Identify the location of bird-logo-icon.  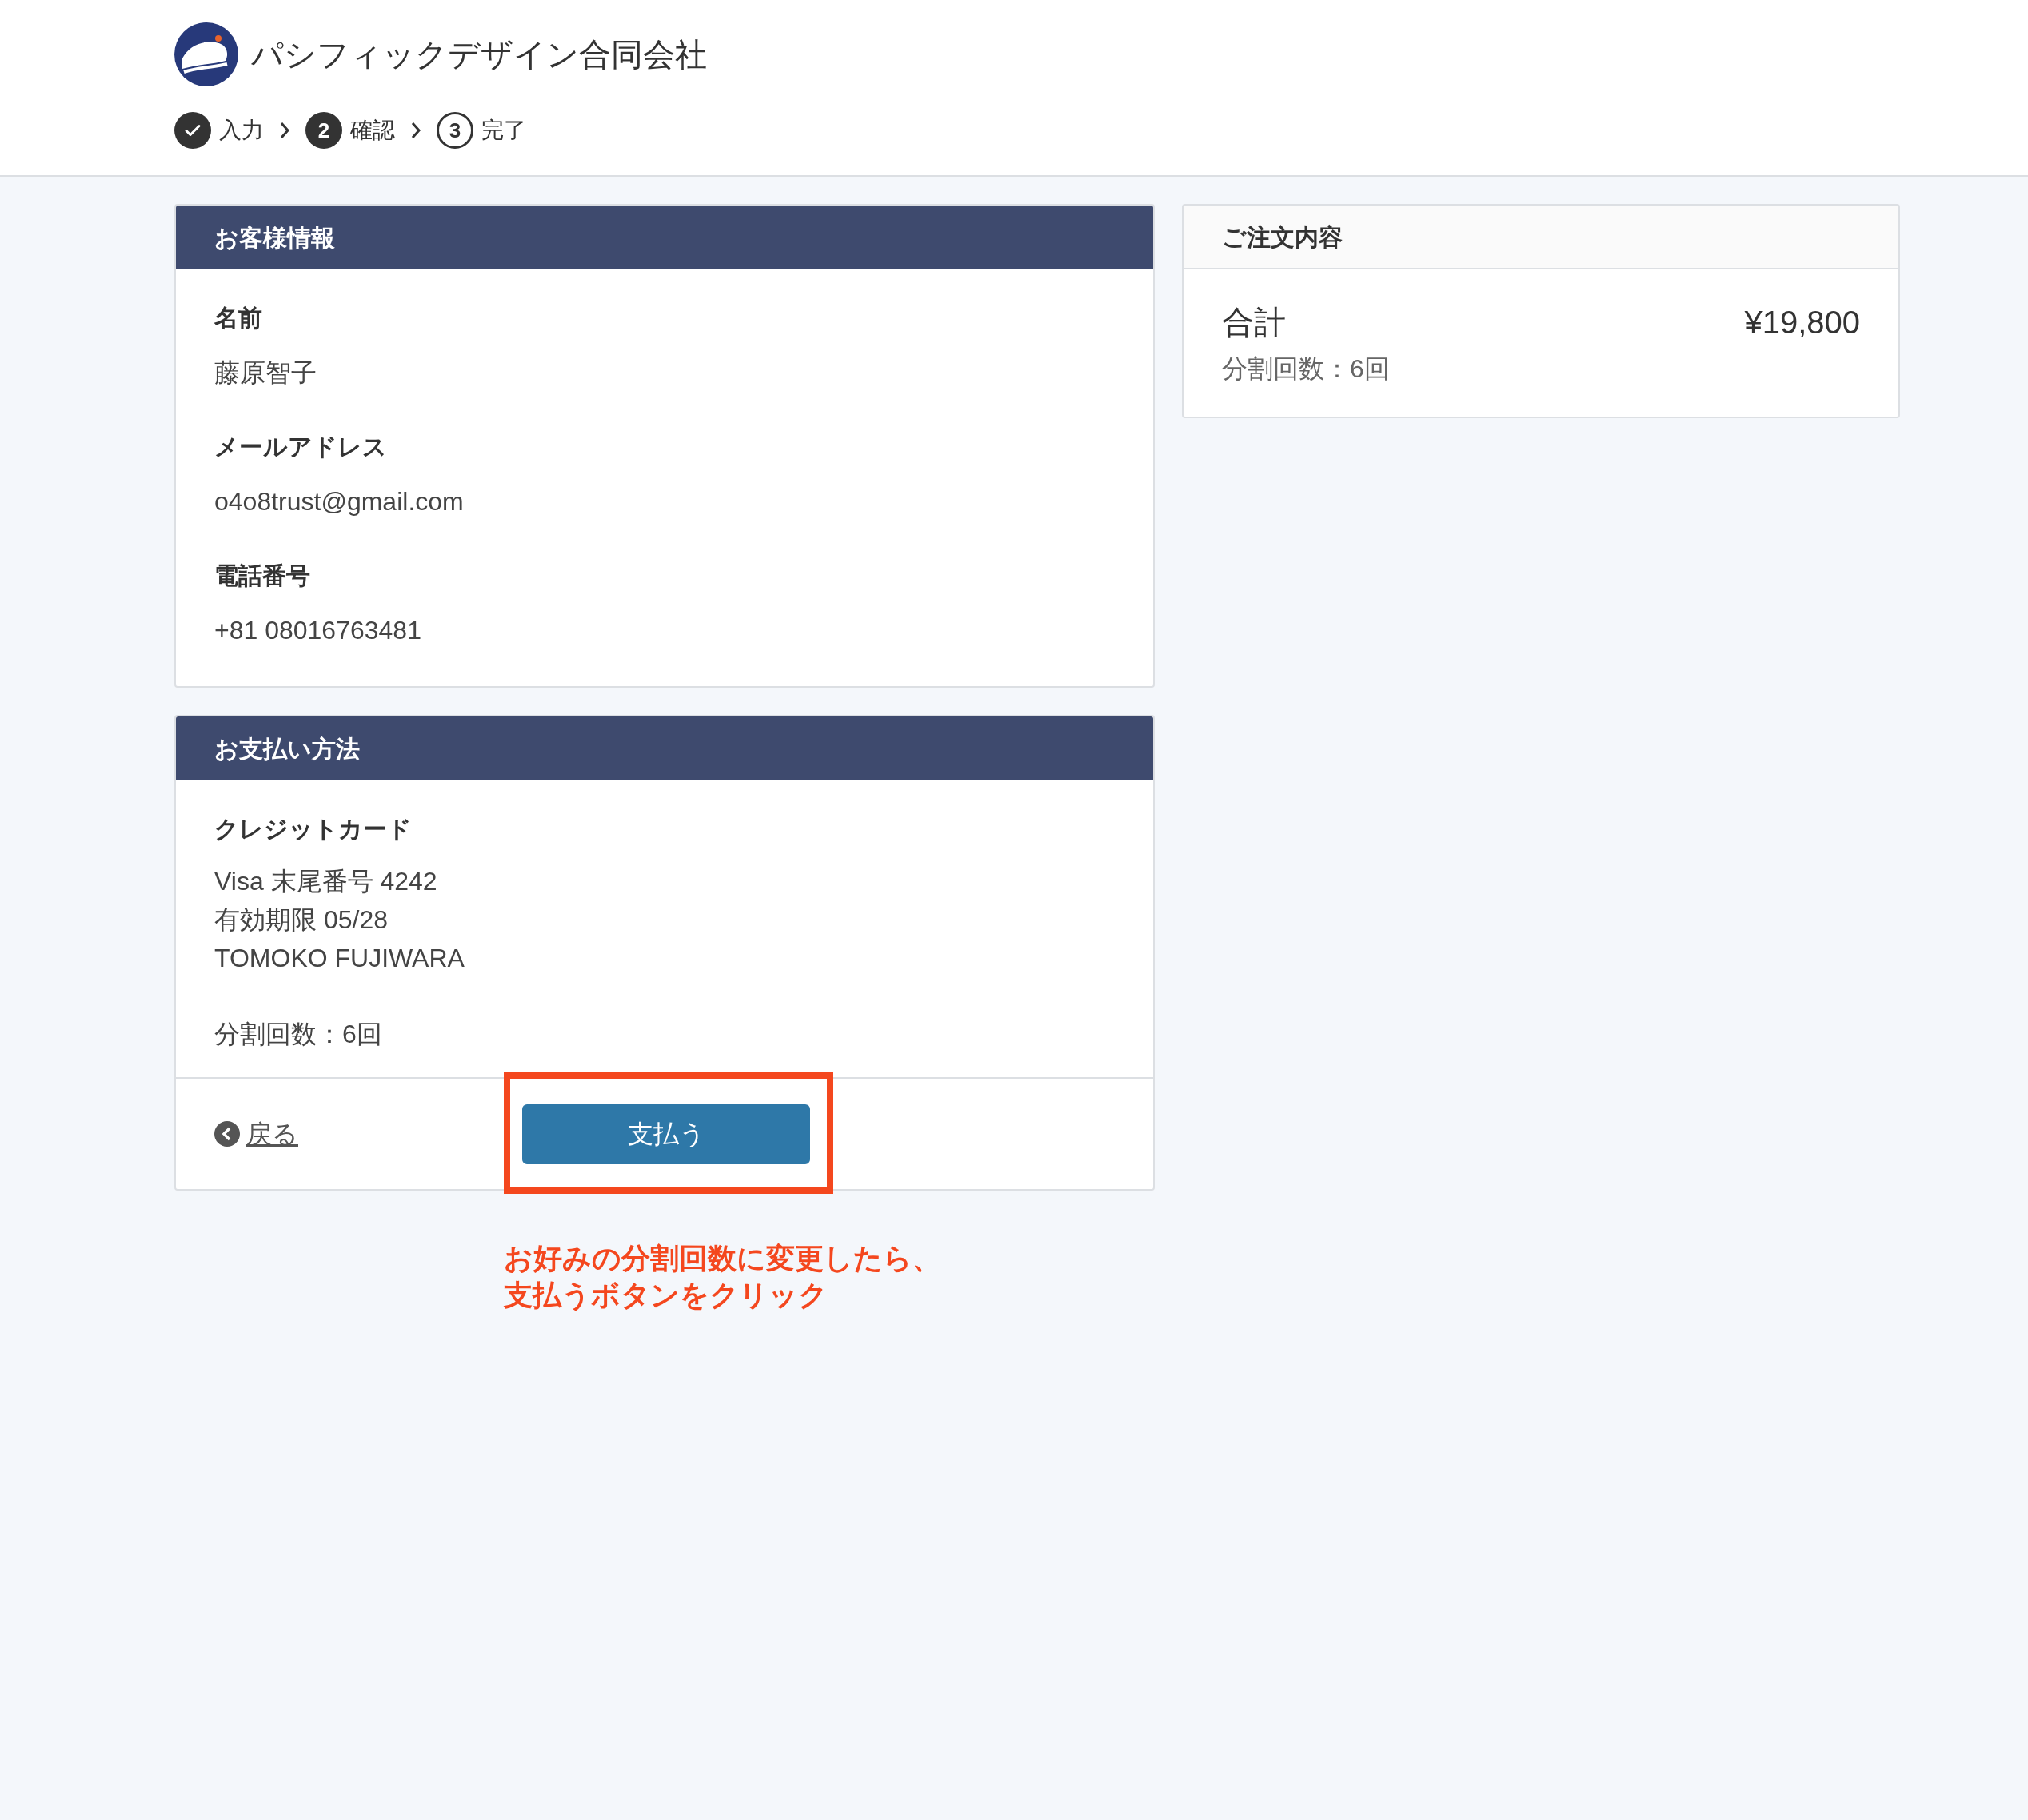
(206, 54).